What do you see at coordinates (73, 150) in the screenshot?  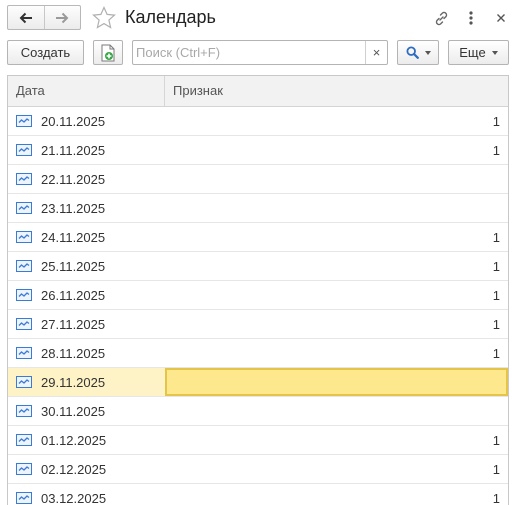 I see `date-text: 21.11.2025` at bounding box center [73, 150].